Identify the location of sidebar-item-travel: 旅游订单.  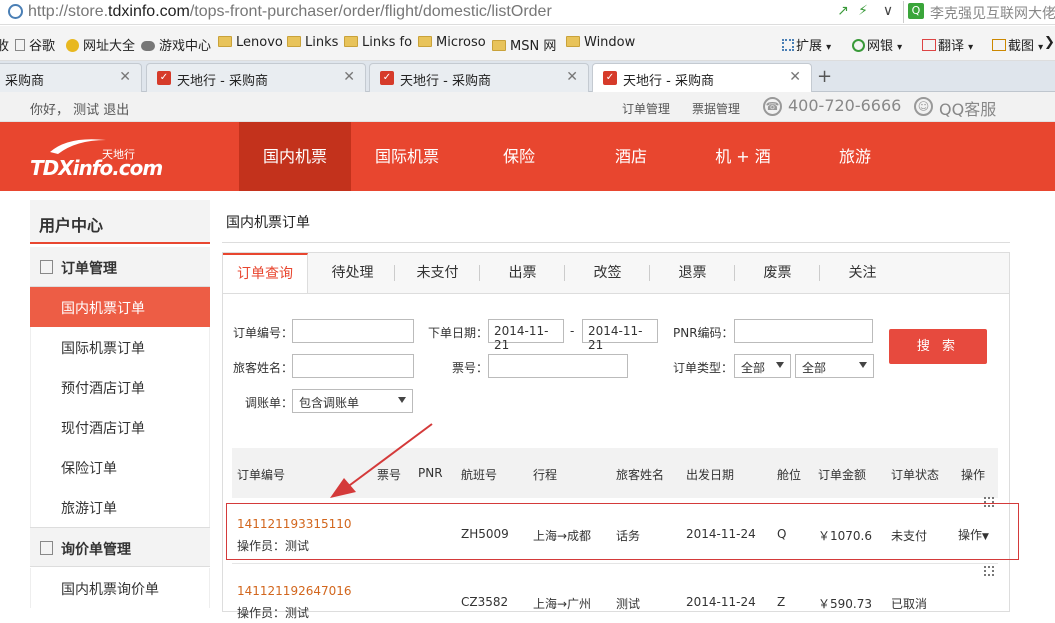
(120, 507).